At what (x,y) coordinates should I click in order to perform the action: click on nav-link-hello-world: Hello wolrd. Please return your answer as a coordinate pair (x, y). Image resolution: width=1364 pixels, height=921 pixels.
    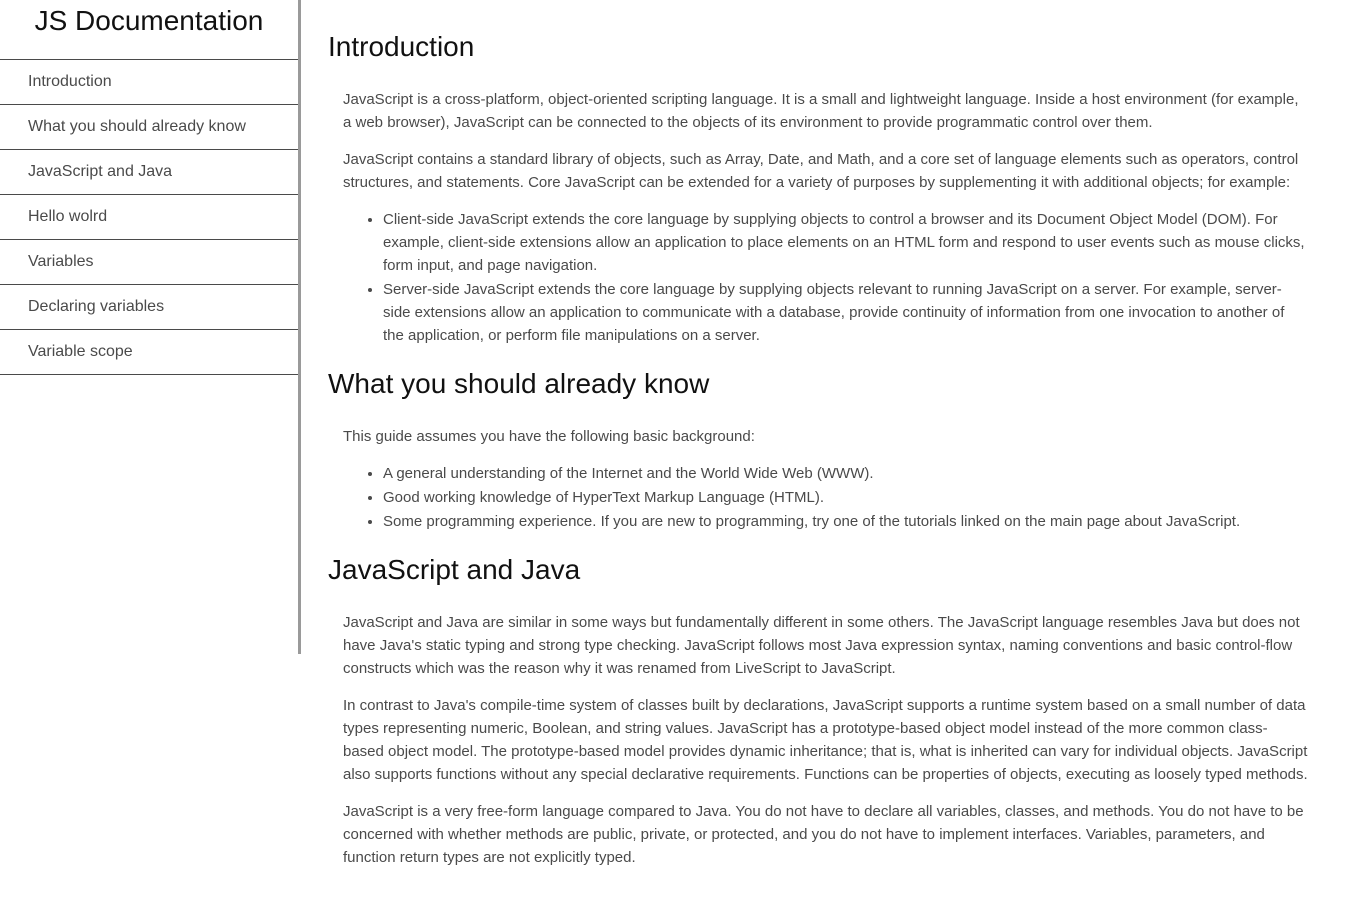
    Looking at the image, I should click on (149, 217).